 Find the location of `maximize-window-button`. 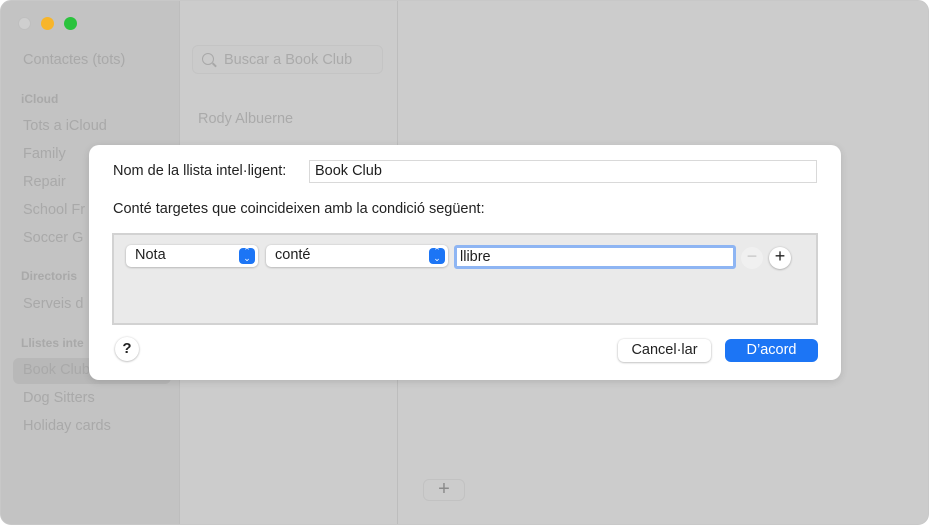

maximize-window-button is located at coordinates (70, 23).